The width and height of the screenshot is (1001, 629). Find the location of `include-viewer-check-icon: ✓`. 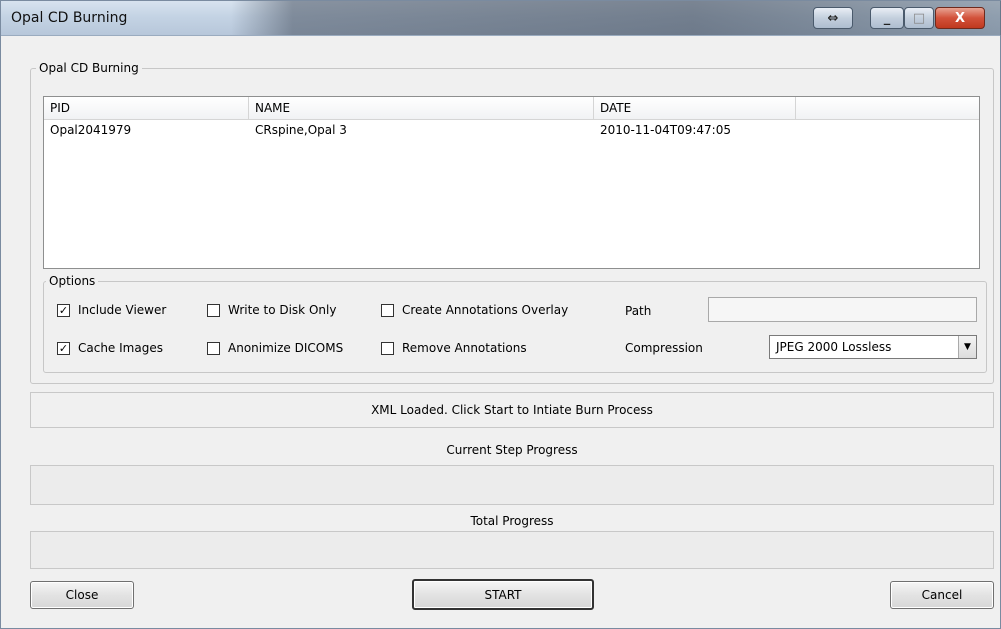

include-viewer-check-icon: ✓ is located at coordinates (63, 310).